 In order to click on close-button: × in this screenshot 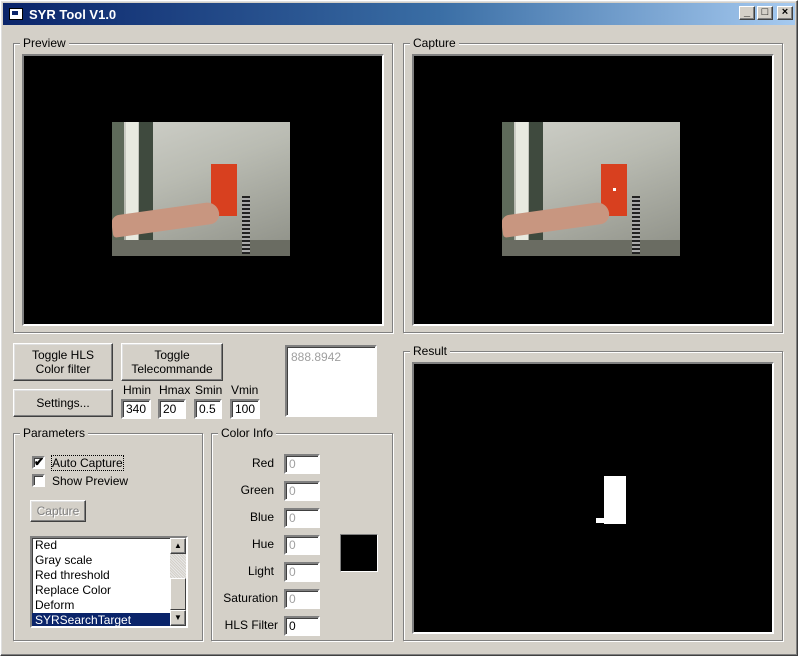, I will do `click(785, 13)`.